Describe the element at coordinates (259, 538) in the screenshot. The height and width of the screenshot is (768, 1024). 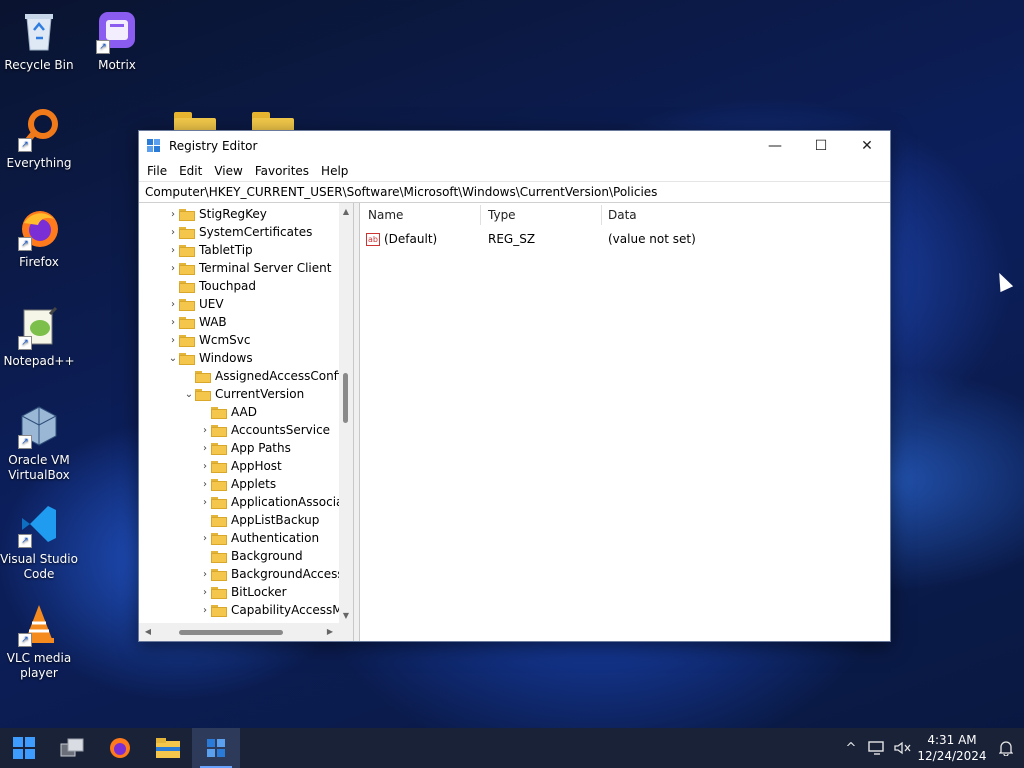
I see `tree-node: › Authentication` at that location.